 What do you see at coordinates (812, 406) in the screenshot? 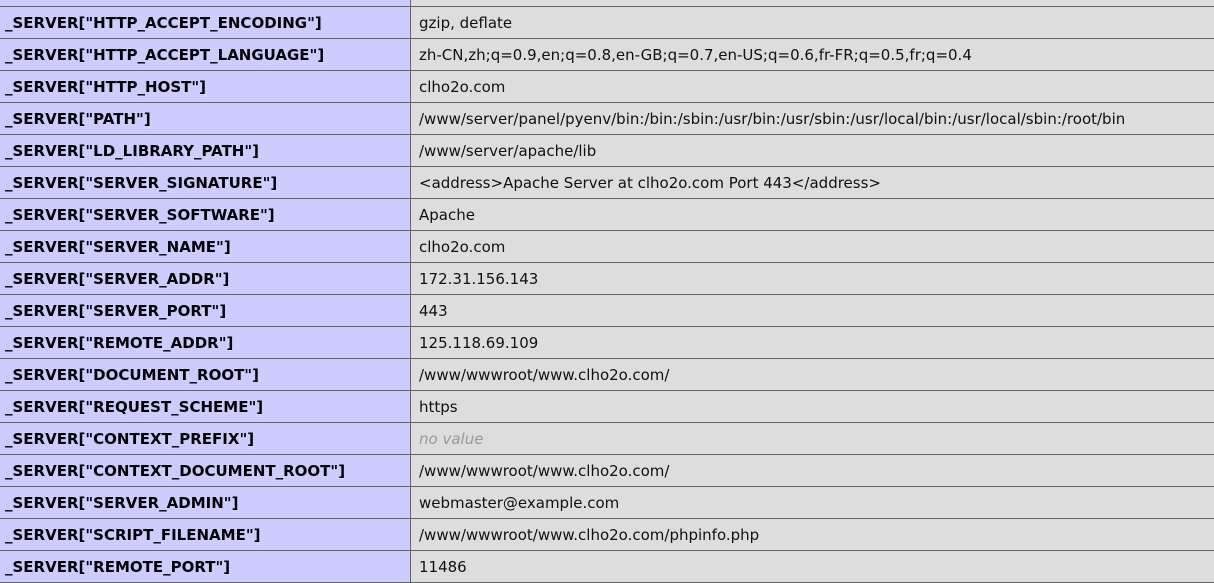
I see `variable-value: https` at bounding box center [812, 406].